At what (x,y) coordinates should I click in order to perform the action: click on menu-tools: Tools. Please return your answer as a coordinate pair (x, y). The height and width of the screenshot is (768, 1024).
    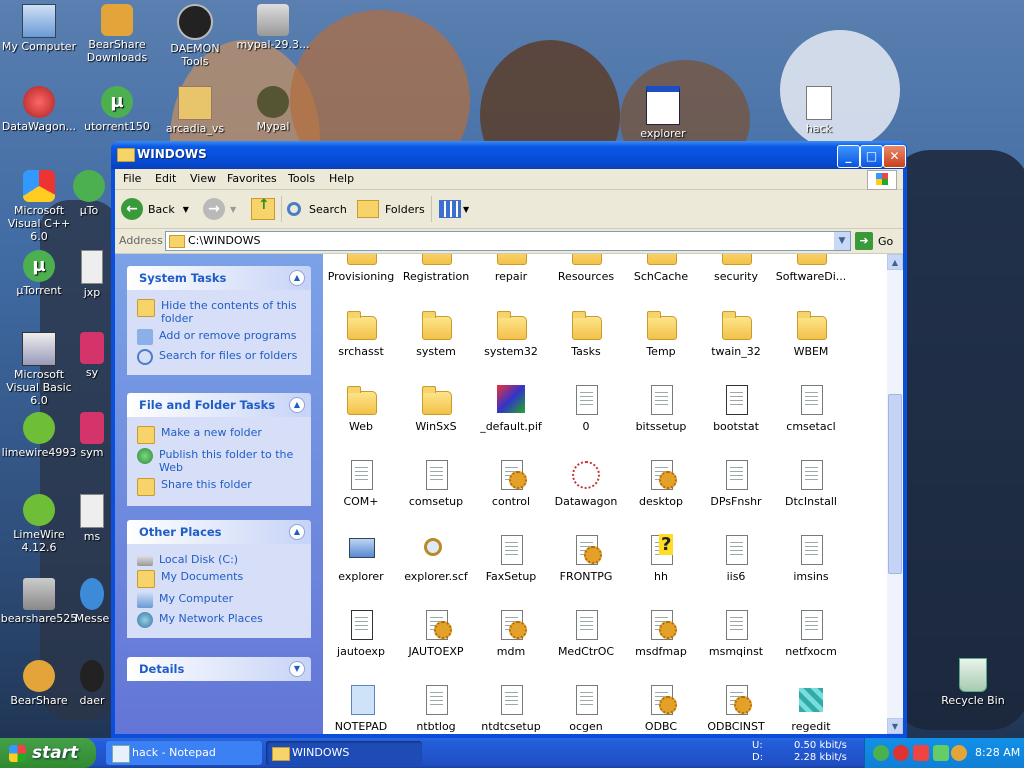
    Looking at the image, I should click on (301, 178).